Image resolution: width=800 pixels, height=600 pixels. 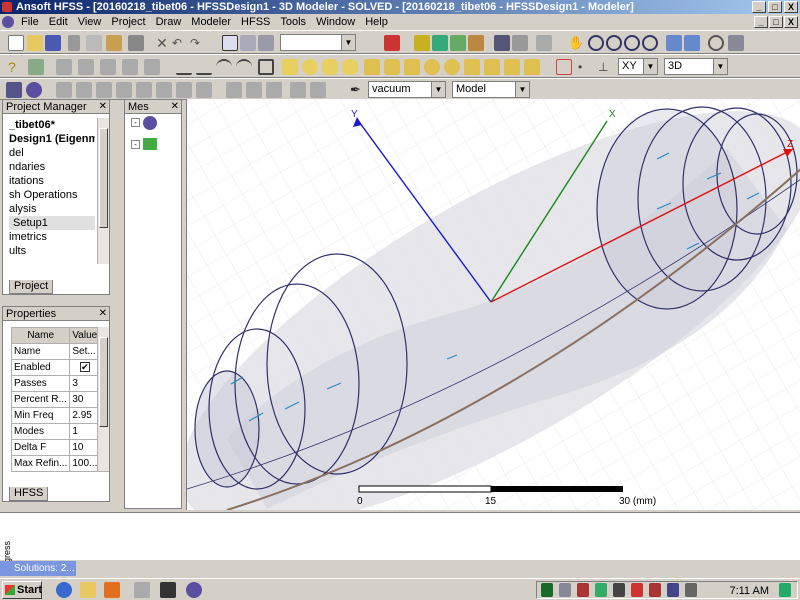 I want to click on tray-monitor-icon, so click(x=565, y=590).